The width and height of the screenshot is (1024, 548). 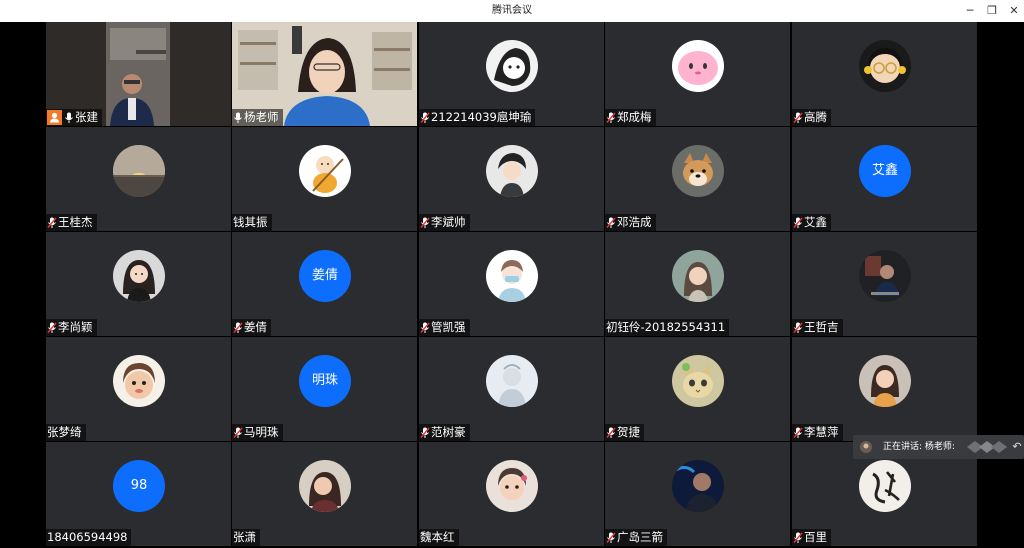 I want to click on participant-name: 广岛三箭, so click(x=640, y=537).